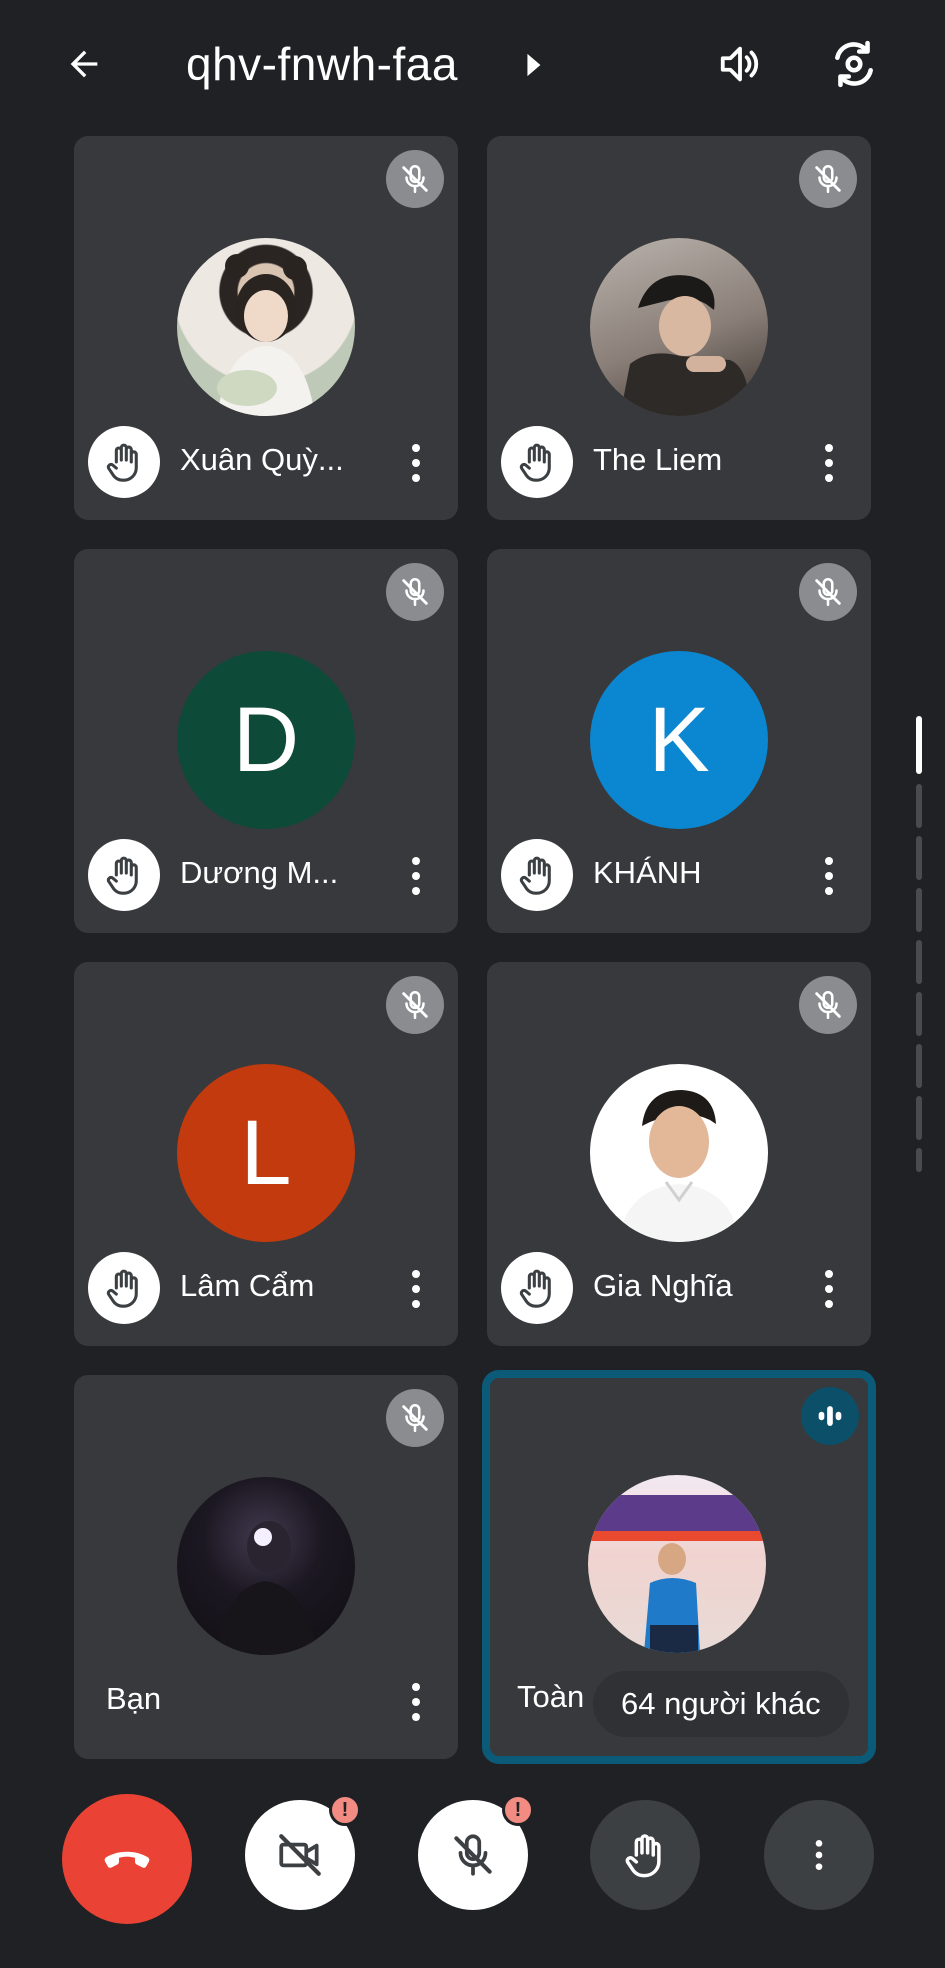 The height and width of the screenshot is (1968, 945). I want to click on active-speaker-tile: Toàn 64 người khác, so click(679, 1567).